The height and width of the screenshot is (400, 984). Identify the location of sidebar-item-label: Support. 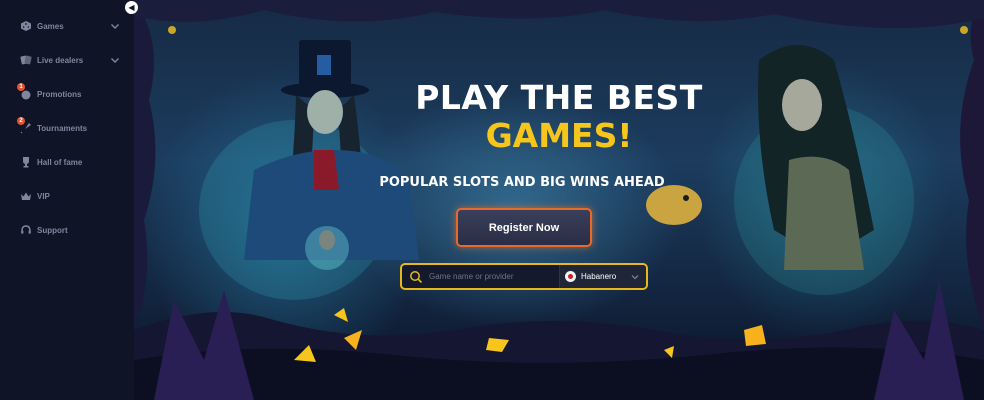
(52, 230).